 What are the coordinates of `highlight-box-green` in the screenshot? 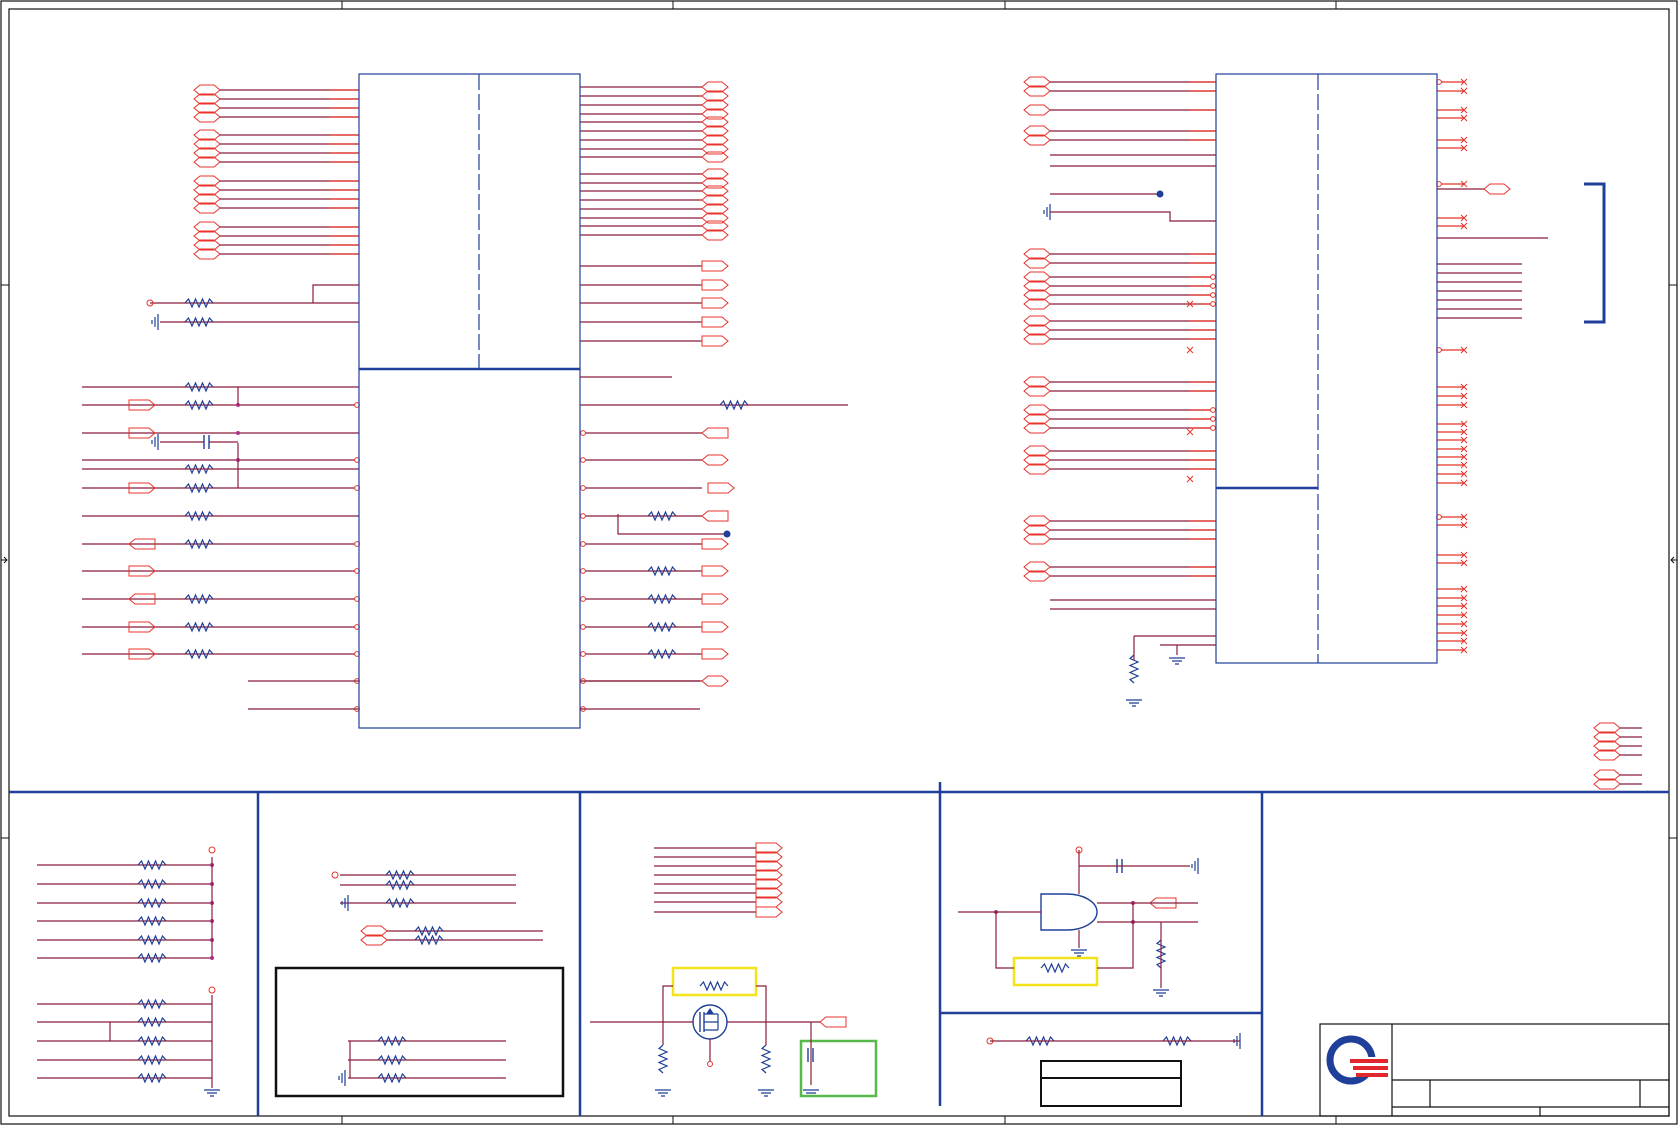 It's located at (838, 1068).